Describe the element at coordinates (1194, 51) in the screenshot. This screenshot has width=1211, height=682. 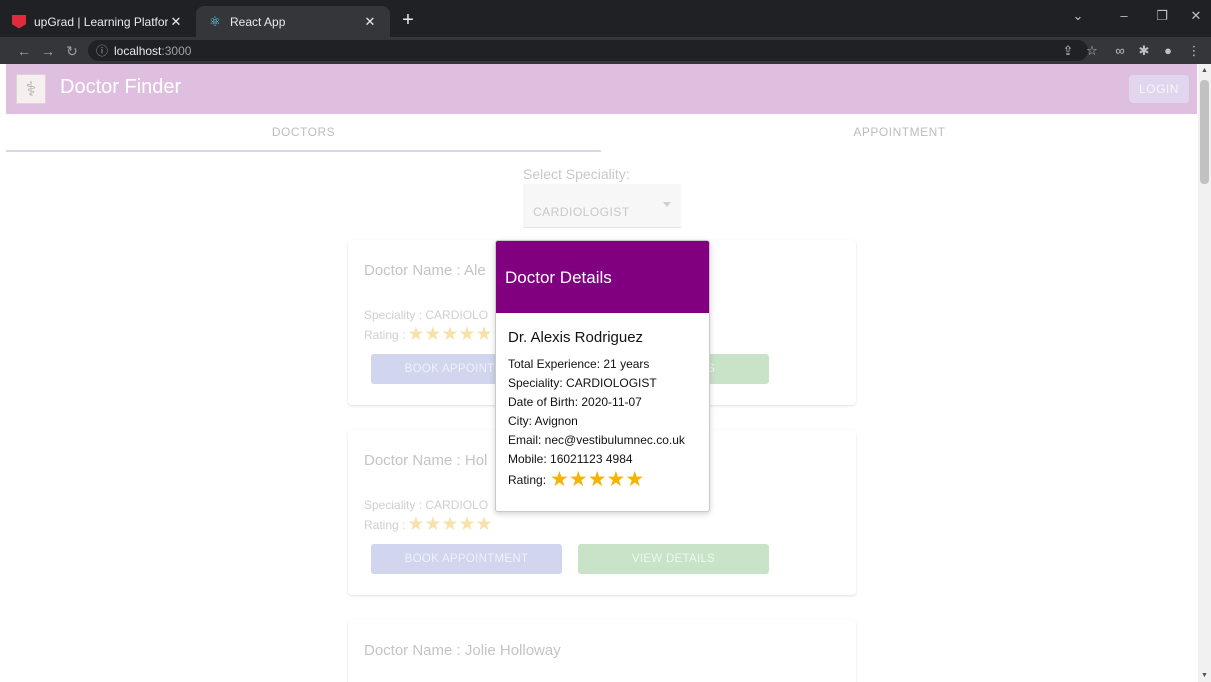
I see `browser-menu-icon: ⋮` at that location.